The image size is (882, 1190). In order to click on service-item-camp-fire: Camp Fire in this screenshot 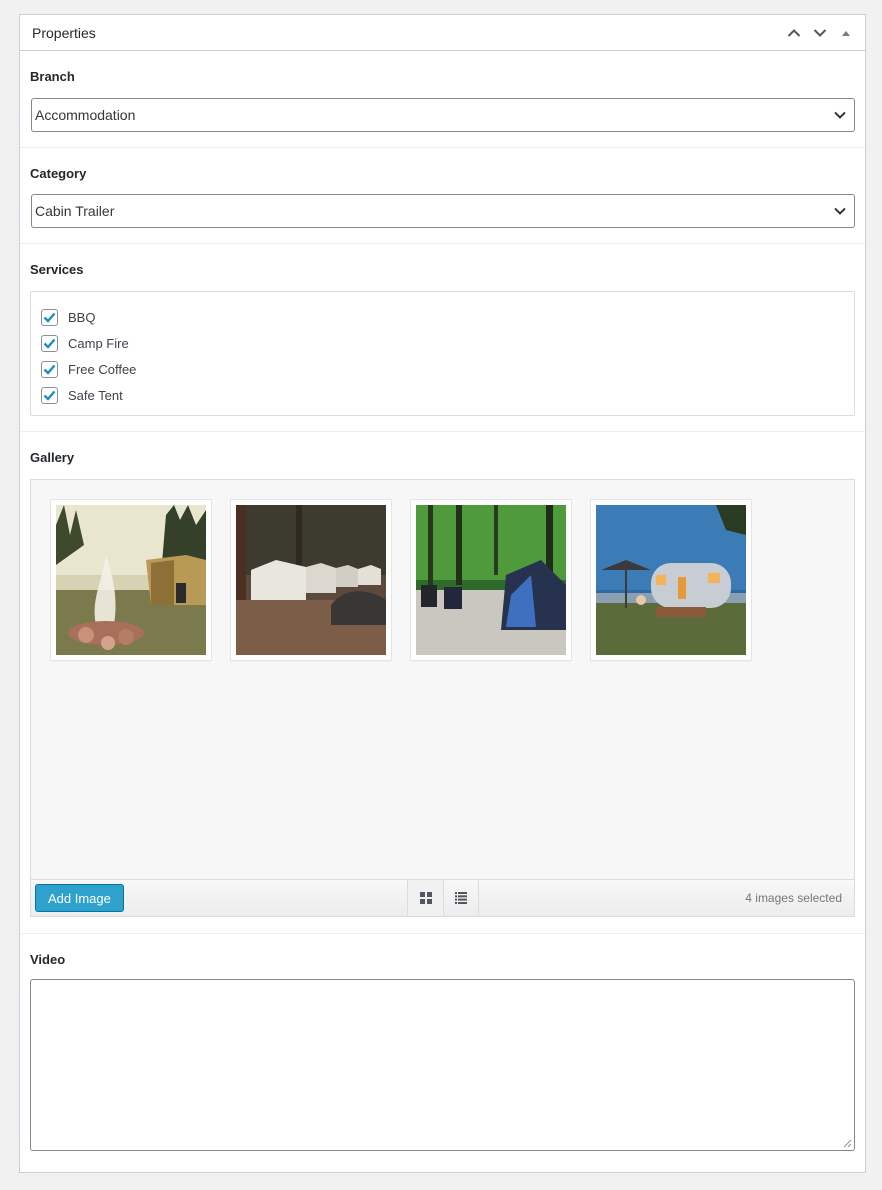, I will do `click(442, 343)`.